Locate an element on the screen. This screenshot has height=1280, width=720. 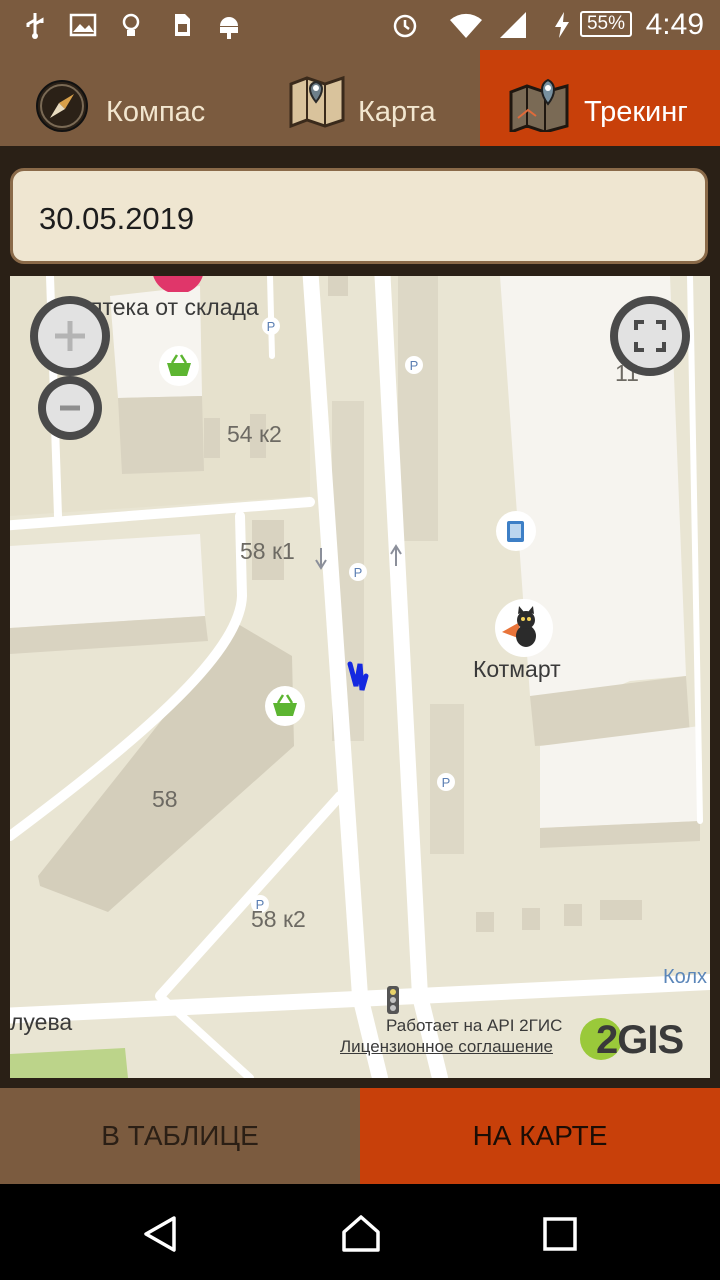
map-label-pharmacy: птека от склада is located at coordinates (174, 307).